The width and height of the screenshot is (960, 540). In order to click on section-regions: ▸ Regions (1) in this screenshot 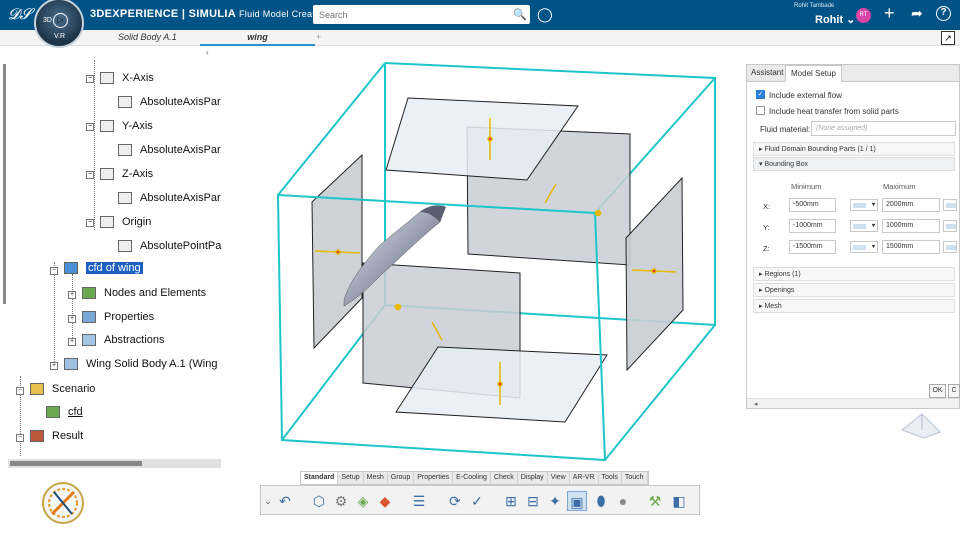, I will do `click(854, 274)`.